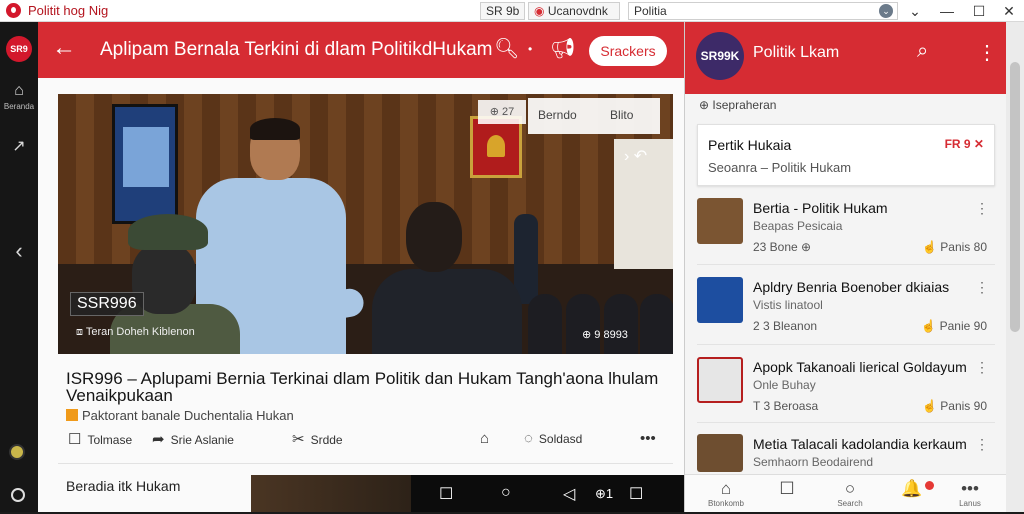  What do you see at coordinates (860, 444) in the screenshot?
I see `item-title: Metia Talacali kadolandia kerkaum` at bounding box center [860, 444].